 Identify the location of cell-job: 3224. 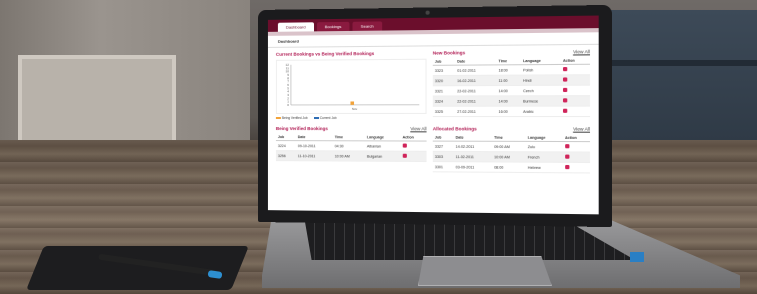
(285, 145).